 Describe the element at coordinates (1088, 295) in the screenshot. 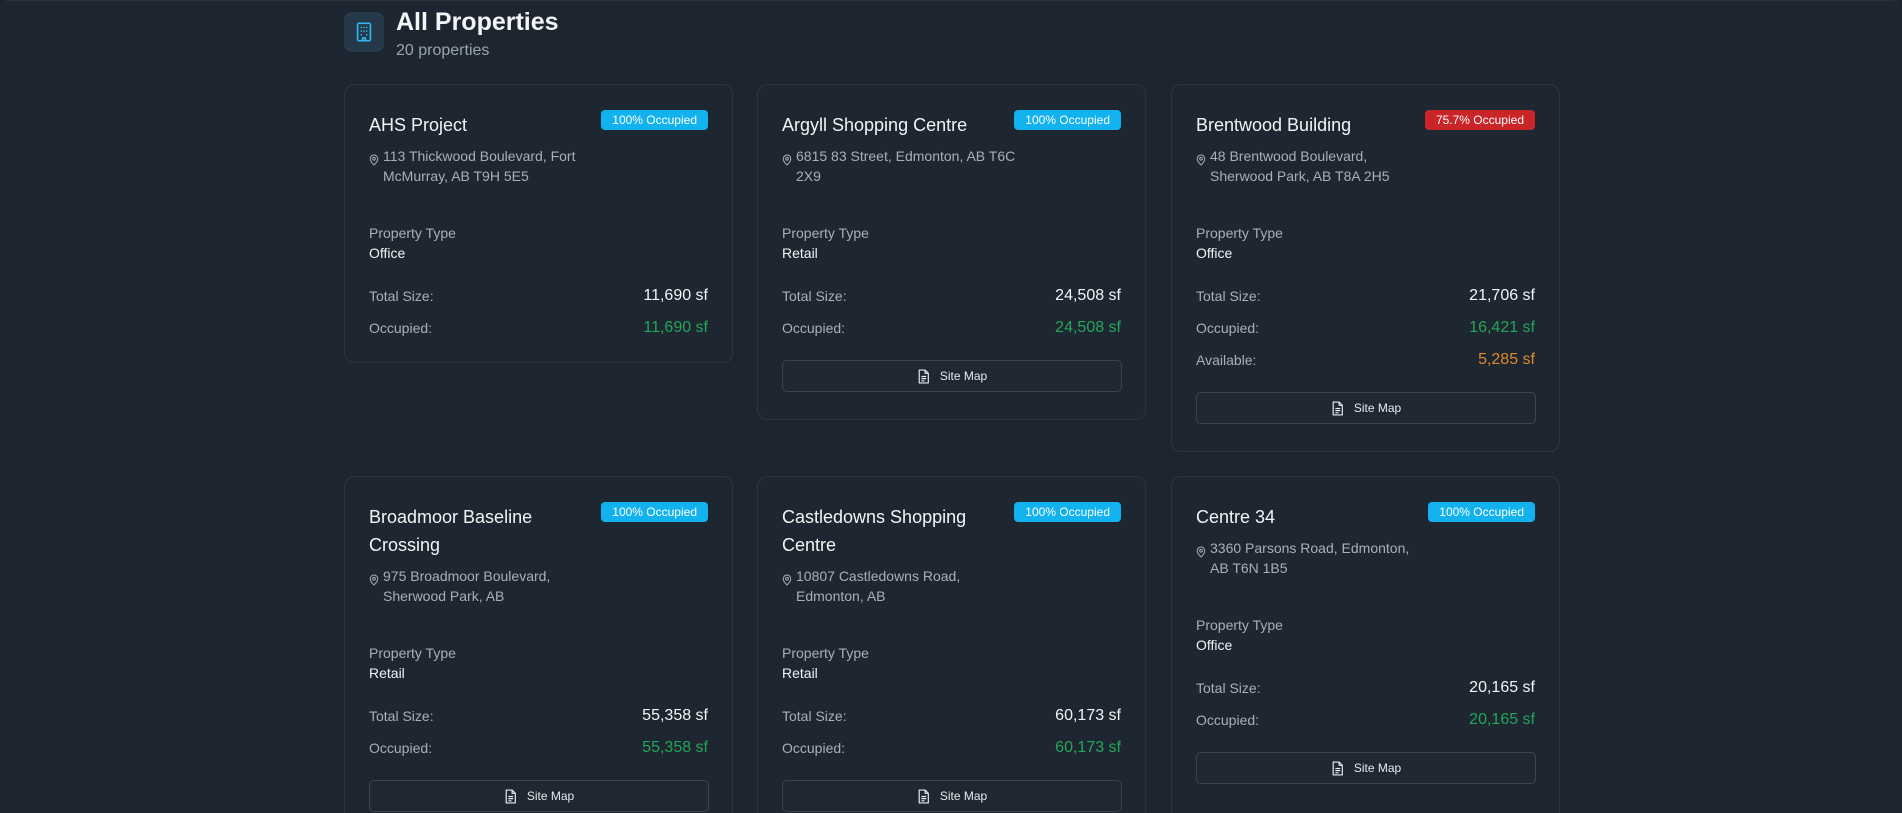

I see `total-size-value: 24,508 sf` at that location.